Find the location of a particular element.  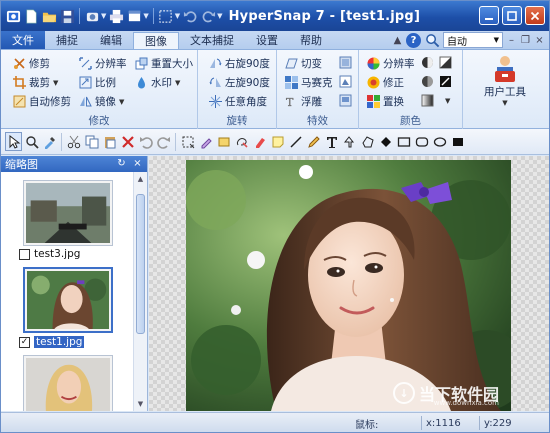

note-tool is located at coordinates (277, 141).